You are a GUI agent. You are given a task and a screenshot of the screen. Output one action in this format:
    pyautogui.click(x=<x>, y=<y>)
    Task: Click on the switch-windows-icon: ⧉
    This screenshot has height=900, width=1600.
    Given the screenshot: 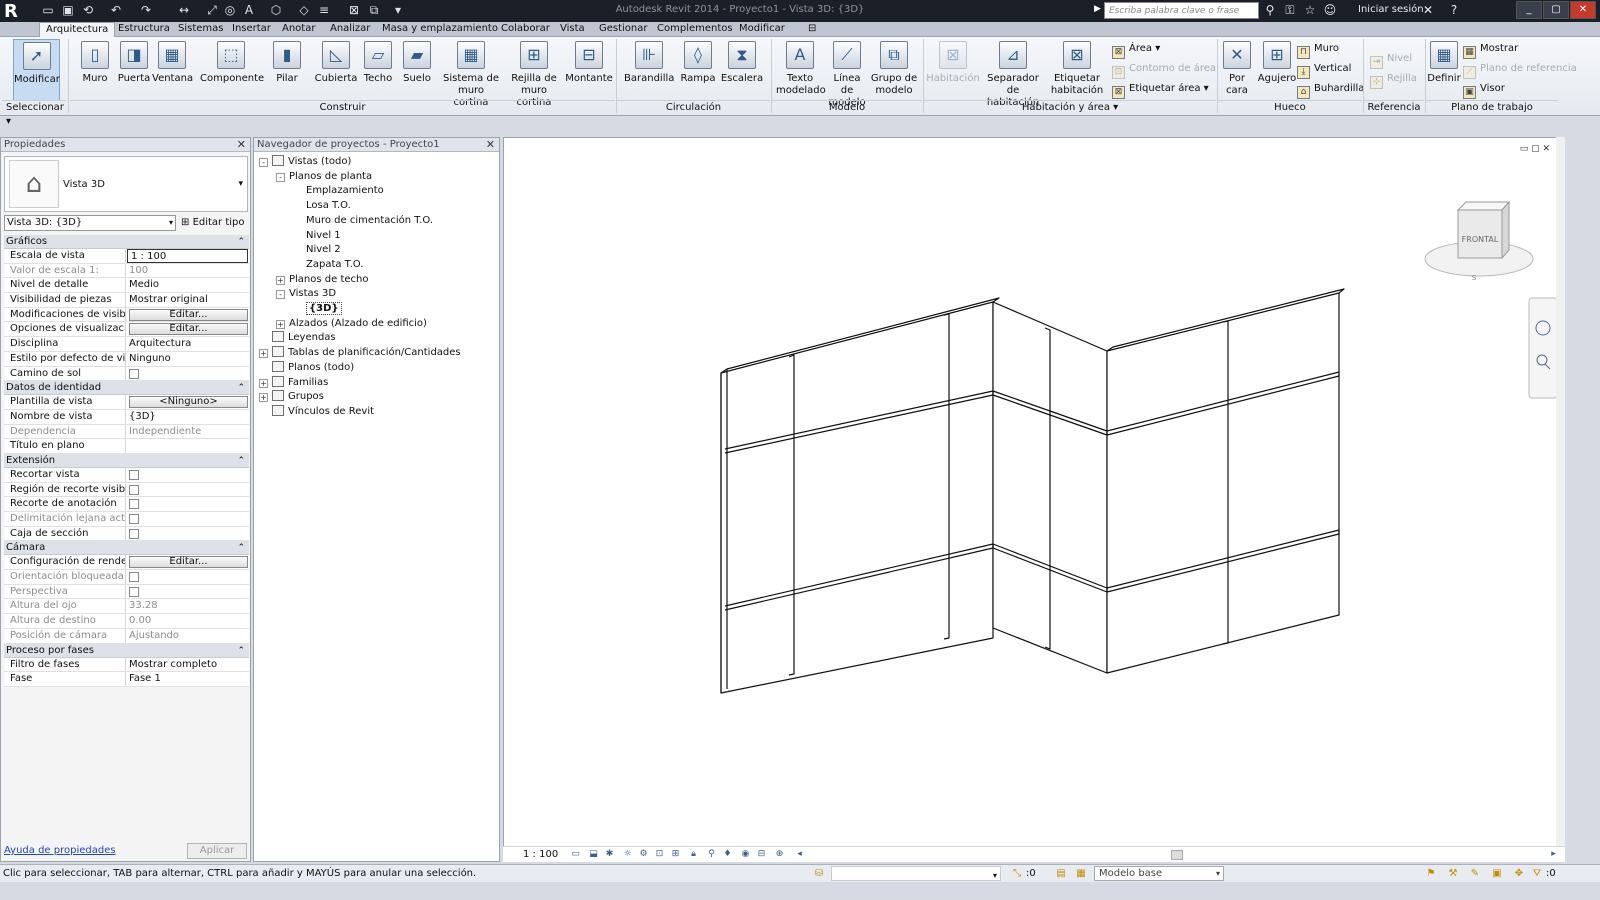 What is the action you would take?
    pyautogui.click(x=374, y=10)
    